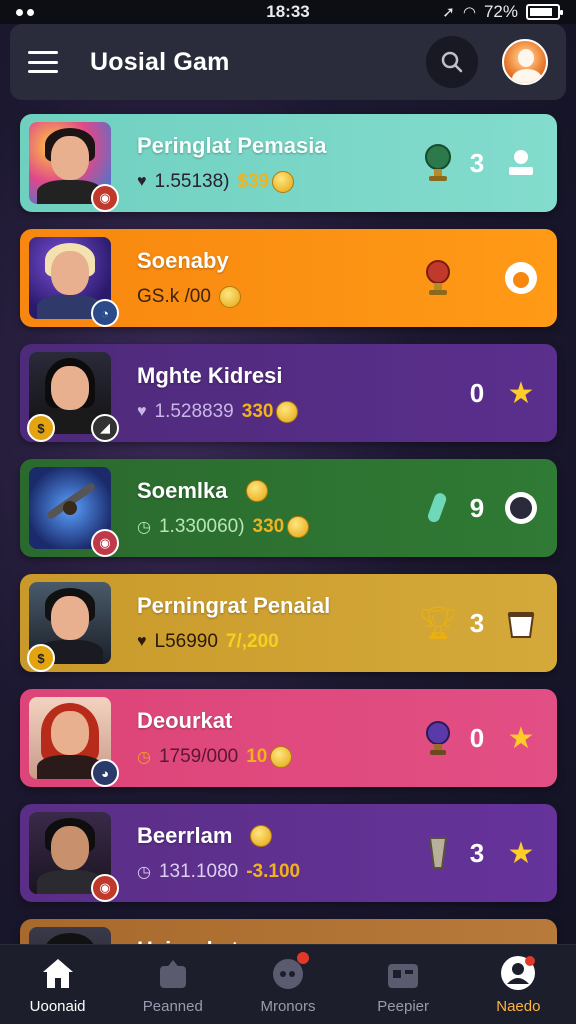  I want to click on nav-planned: Peanned, so click(173, 984).